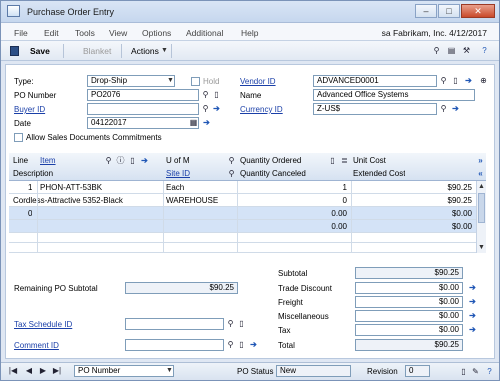 This screenshot has width=500, height=381. What do you see at coordinates (143, 109) in the screenshot?
I see `buyer-id-field` at bounding box center [143, 109].